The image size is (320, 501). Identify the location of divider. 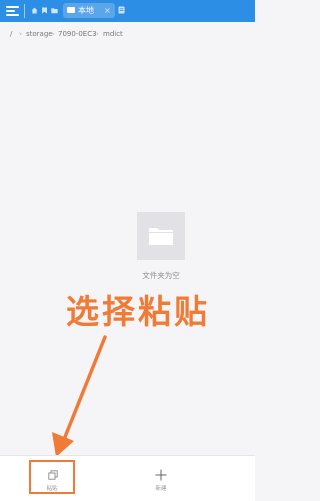
(24, 11).